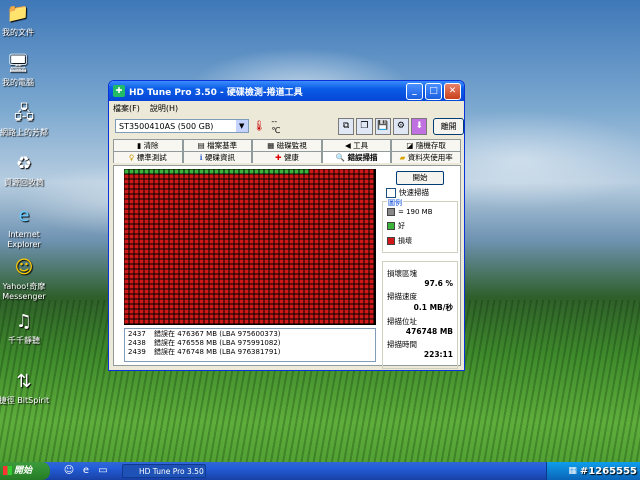  Describe the element at coordinates (103, 471) in the screenshot. I see `show-desktop-icon: ▭` at that location.